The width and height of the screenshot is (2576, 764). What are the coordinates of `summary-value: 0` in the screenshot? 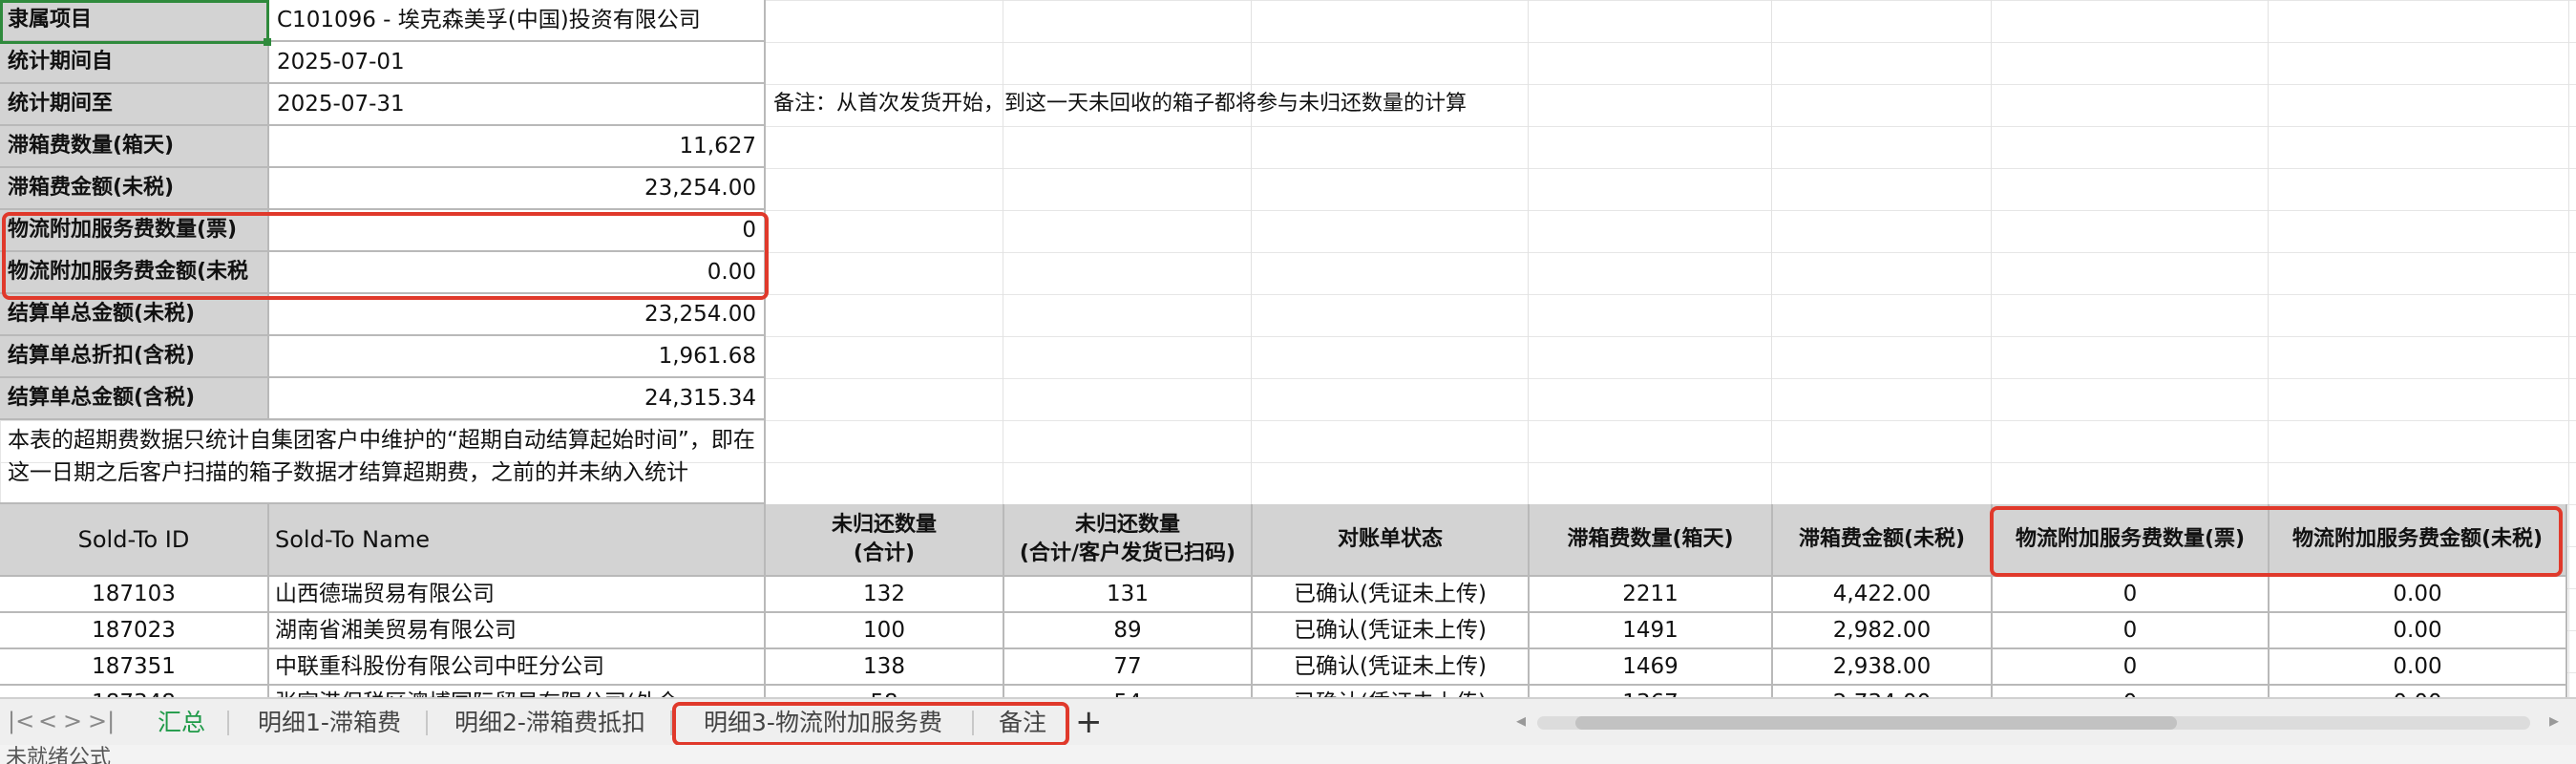 It's located at (517, 231).